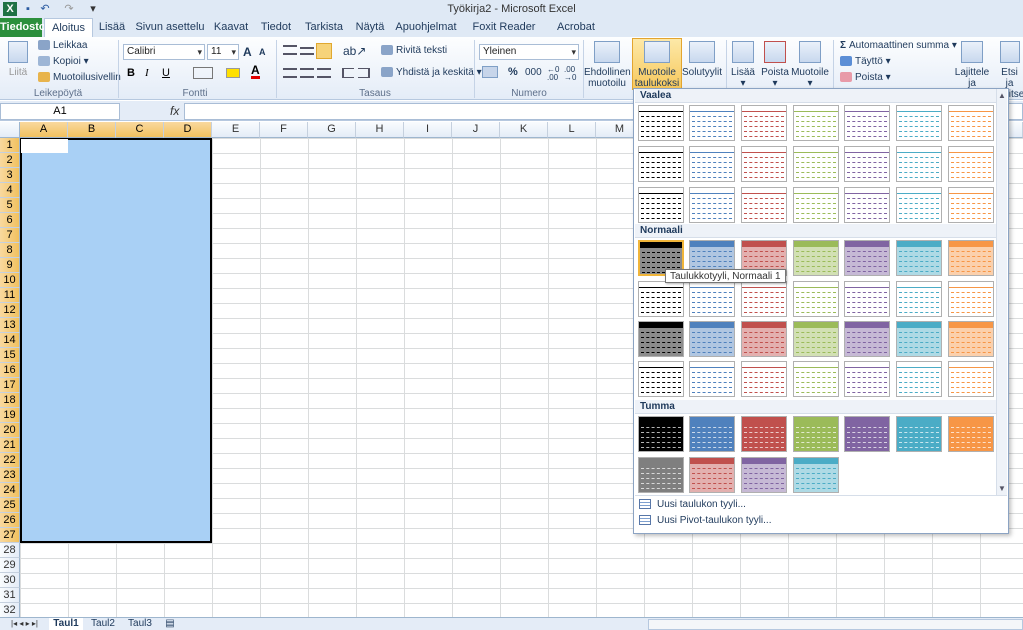 The height and width of the screenshot is (630, 1023). Describe the element at coordinates (490, 72) in the screenshot. I see `currency-icon` at that location.